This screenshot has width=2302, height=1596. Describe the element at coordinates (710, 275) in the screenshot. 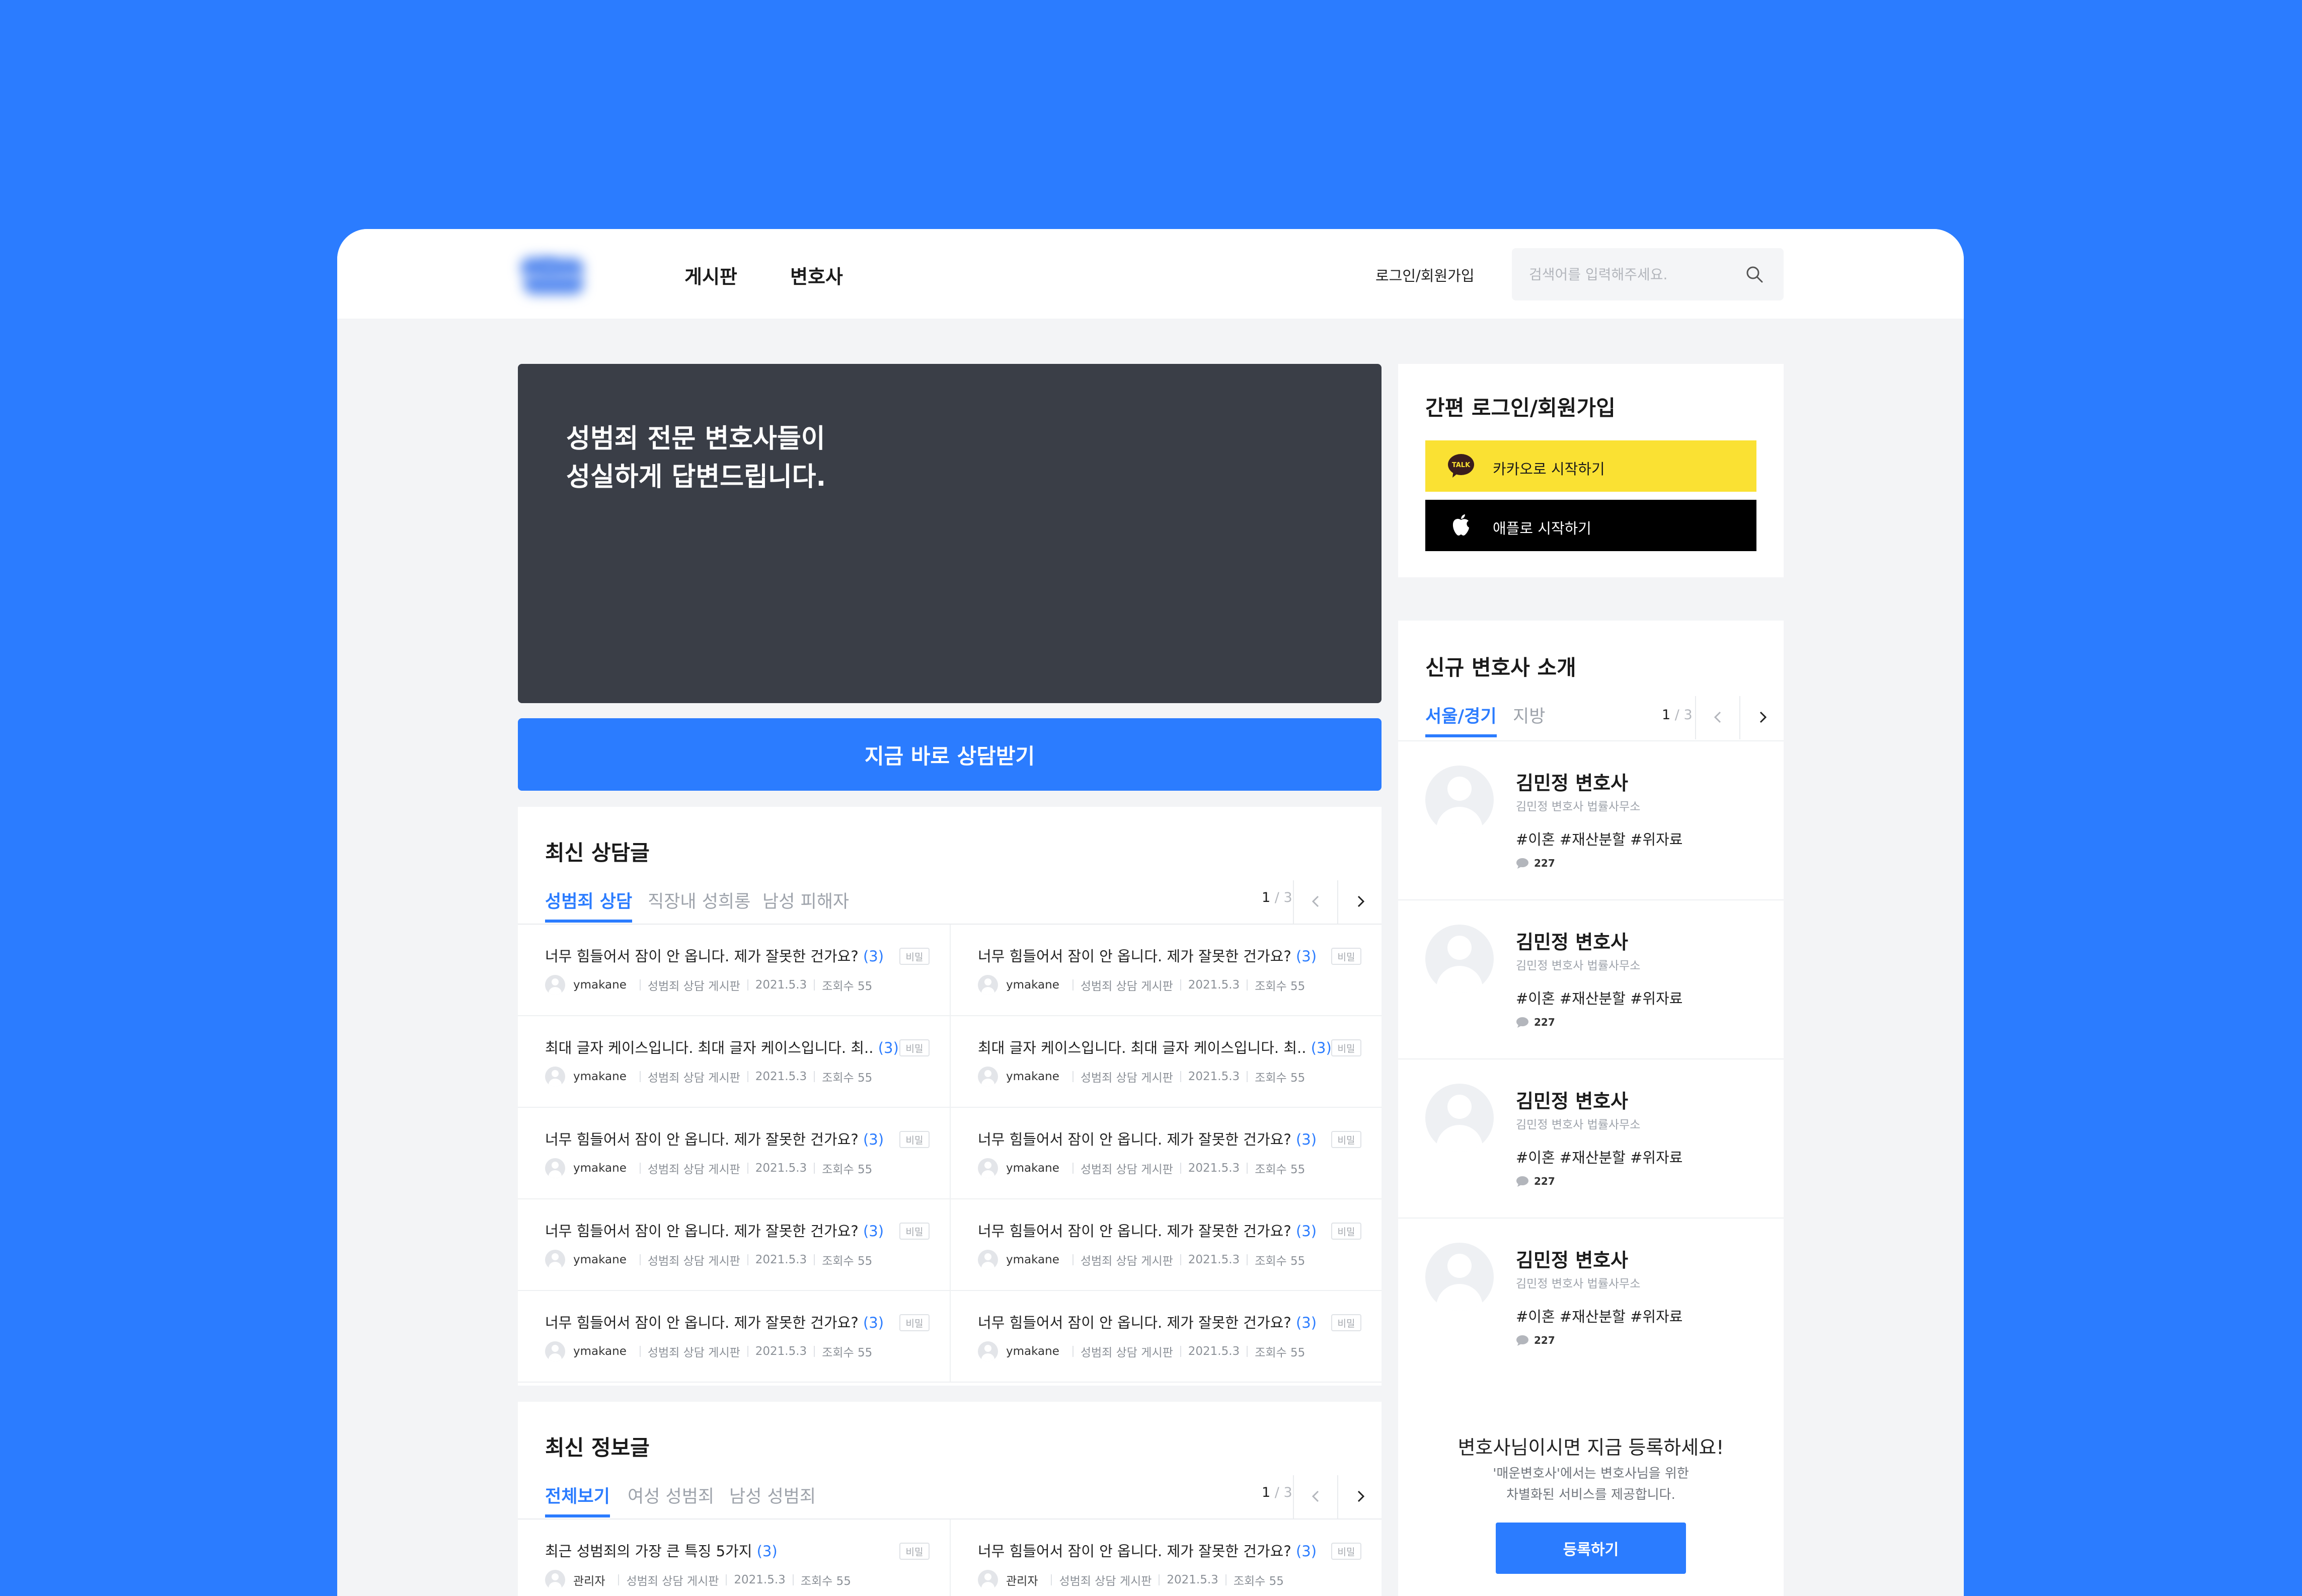

I see `nav-board: 게시판` at that location.